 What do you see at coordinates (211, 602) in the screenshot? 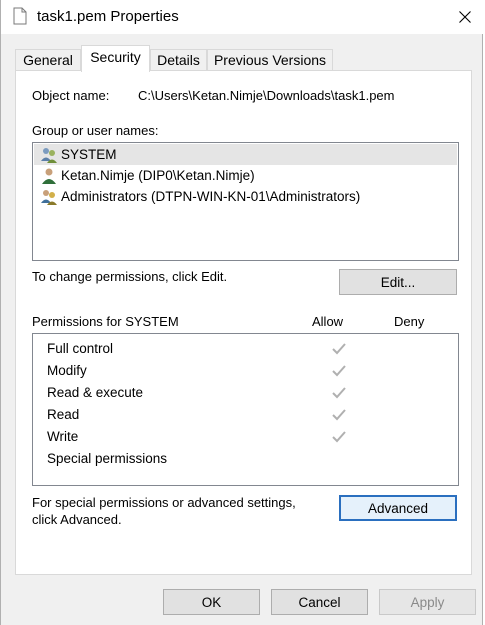
I see `ok-button: OK` at bounding box center [211, 602].